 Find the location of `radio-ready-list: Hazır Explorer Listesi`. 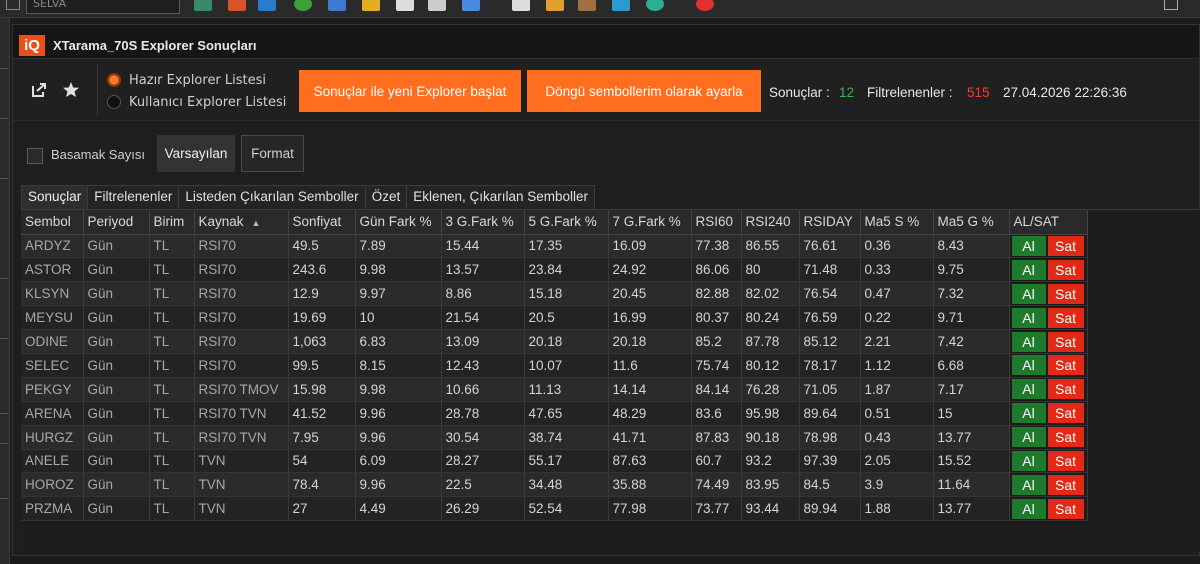

radio-ready-list: Hazır Explorer Listesi is located at coordinates (186, 80).